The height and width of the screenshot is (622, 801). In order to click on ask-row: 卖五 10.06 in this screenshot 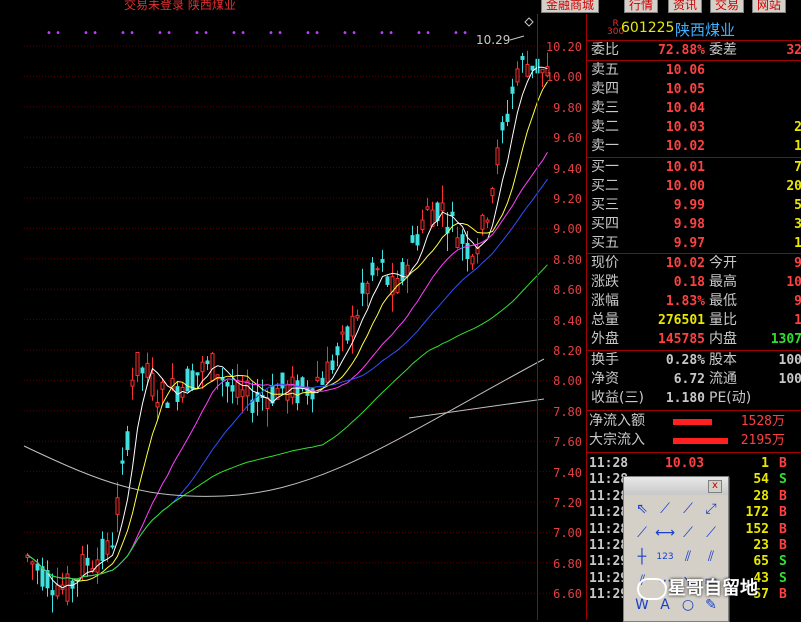, I will do `click(694, 70)`.